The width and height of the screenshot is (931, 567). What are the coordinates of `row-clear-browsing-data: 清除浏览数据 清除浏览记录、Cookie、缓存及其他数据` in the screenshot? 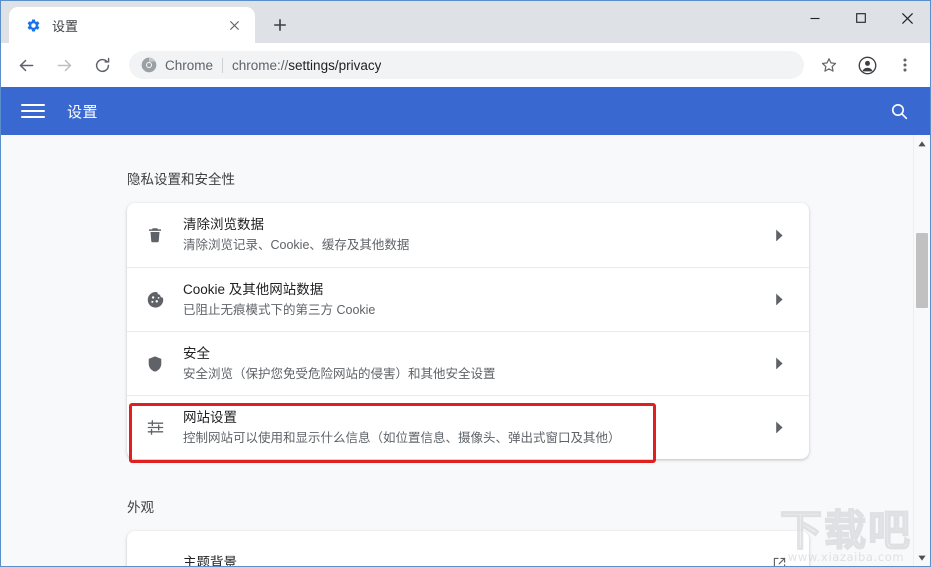 It's located at (468, 235).